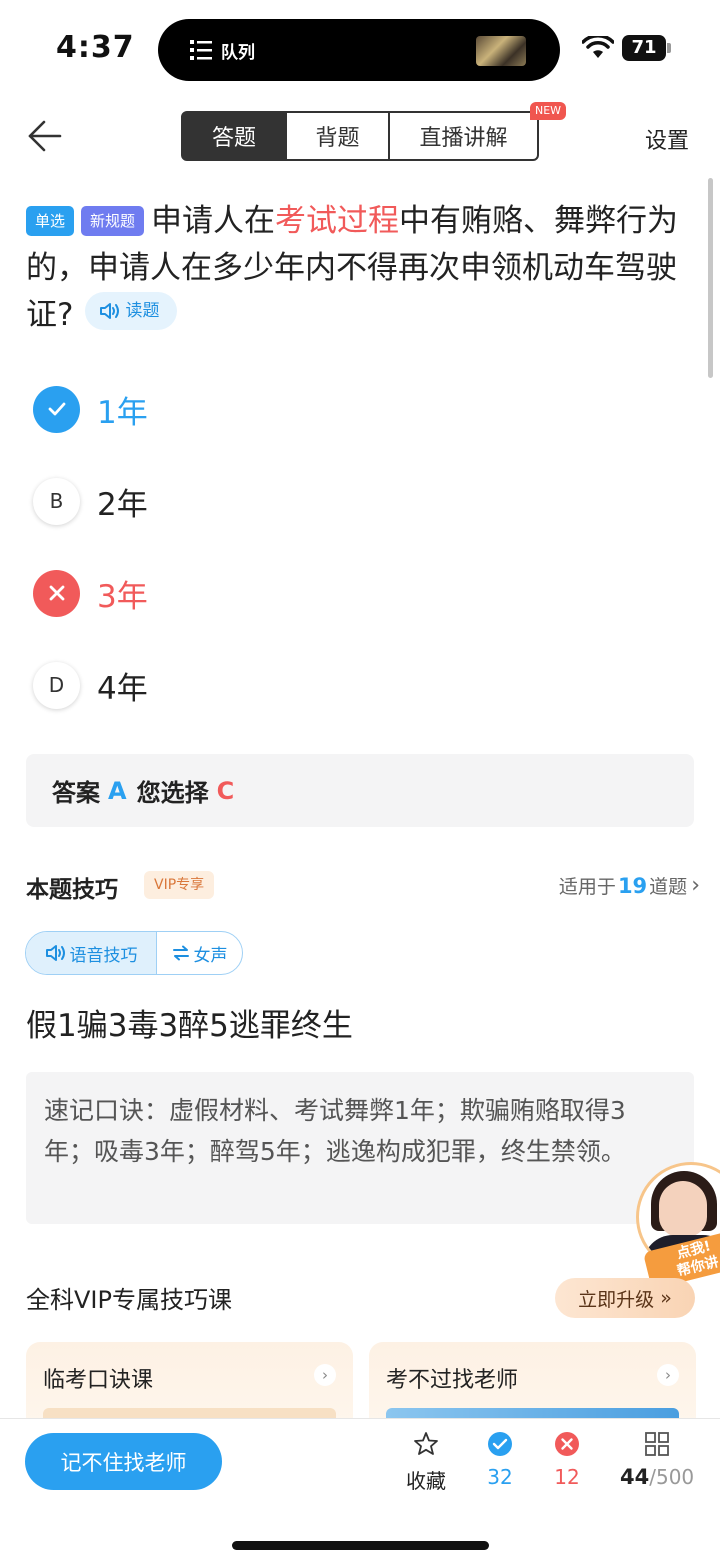 The height and width of the screenshot is (1561, 720). I want to click on dynamic-island: 队列, so click(359, 50).